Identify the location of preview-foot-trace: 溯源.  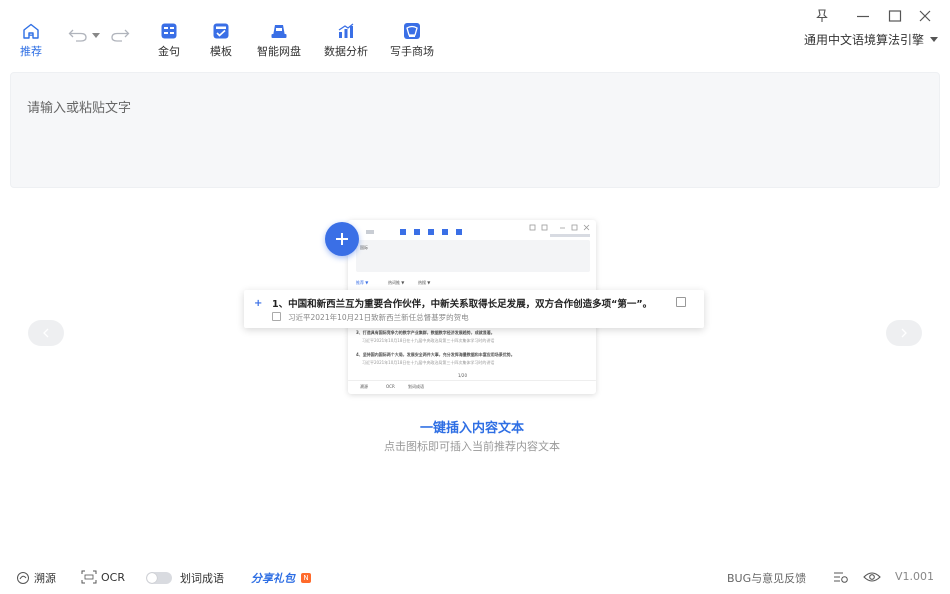
(364, 386).